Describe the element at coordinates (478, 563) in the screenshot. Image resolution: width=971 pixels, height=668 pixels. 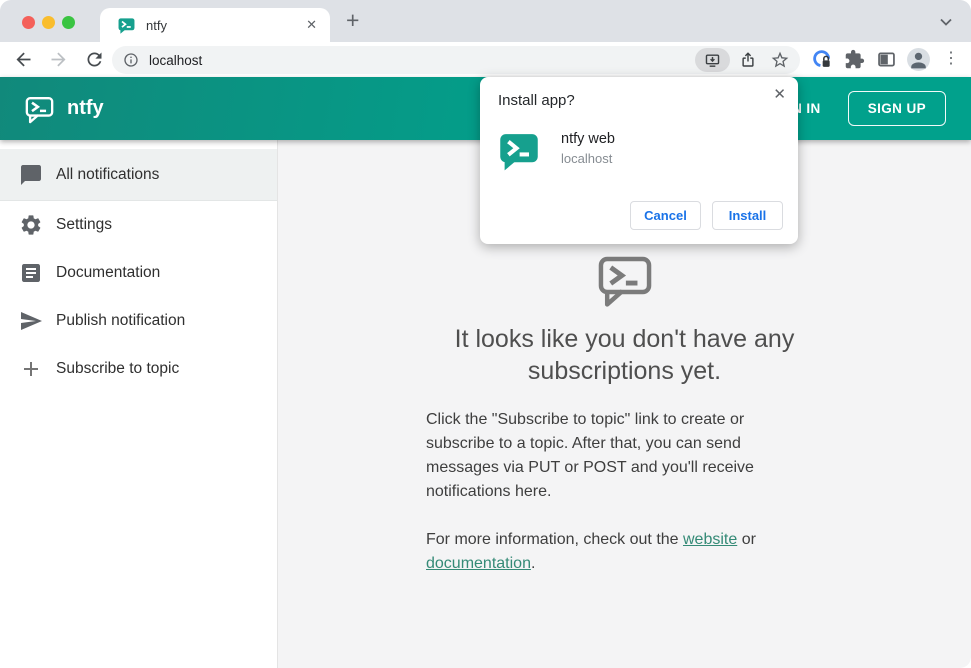
I see `documentation-link: documentation` at that location.